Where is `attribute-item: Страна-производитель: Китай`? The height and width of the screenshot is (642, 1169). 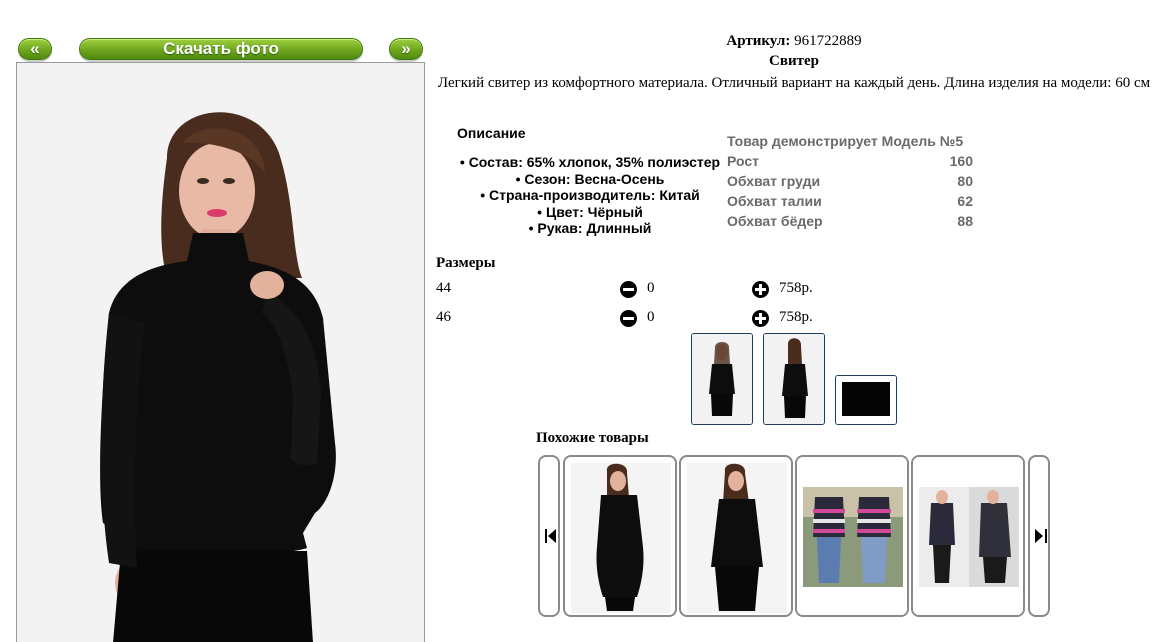 attribute-item: Страна-производитель: Китай is located at coordinates (590, 195).